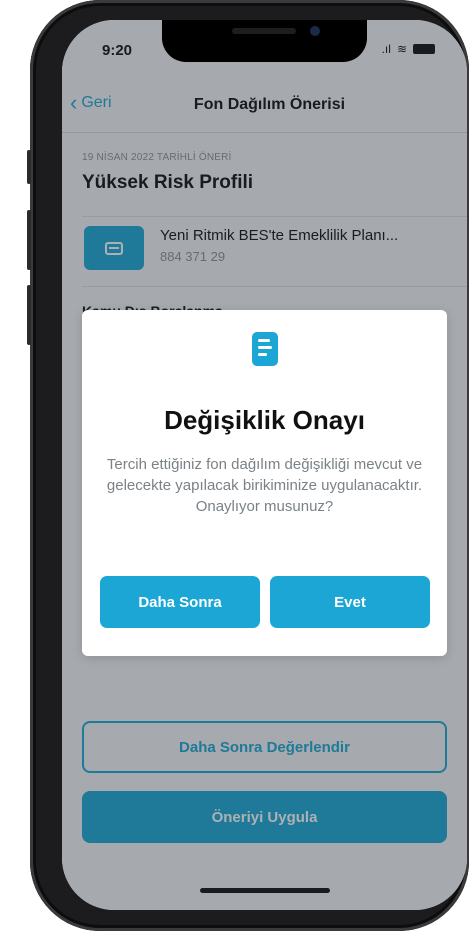  Describe the element at coordinates (264, 41) in the screenshot. I see `notch` at that location.